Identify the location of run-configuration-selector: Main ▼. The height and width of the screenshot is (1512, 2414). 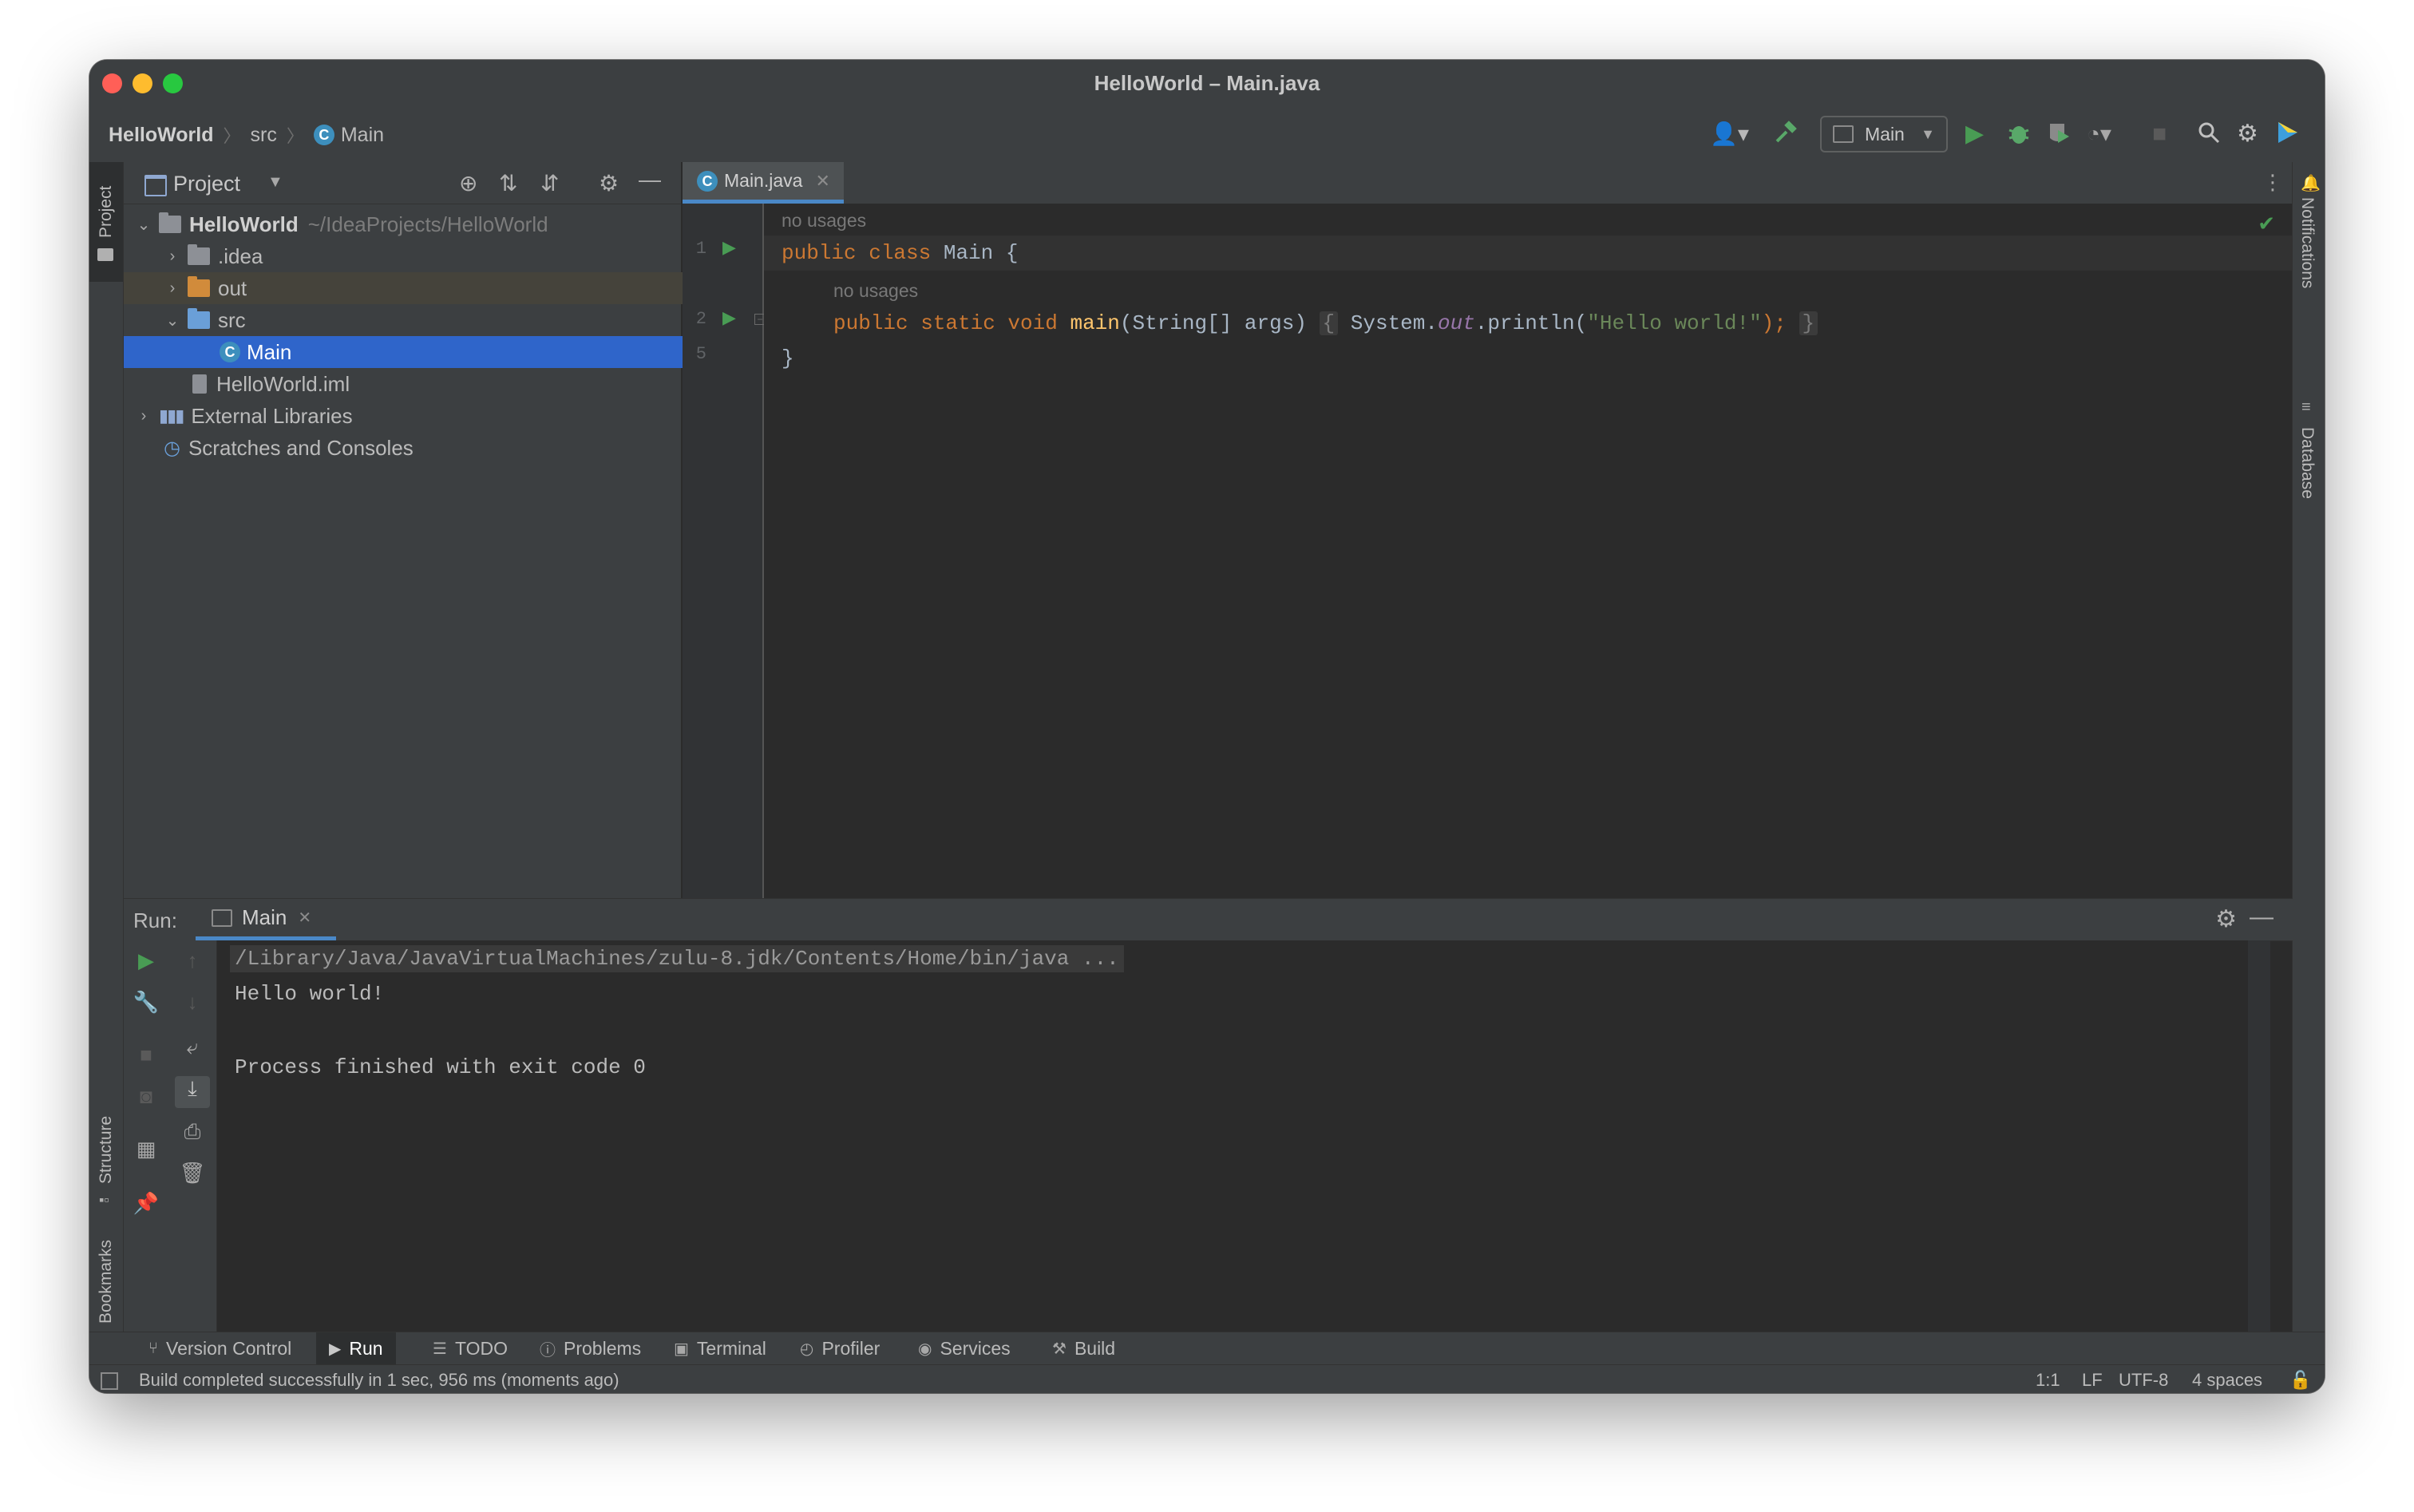
(1884, 134).